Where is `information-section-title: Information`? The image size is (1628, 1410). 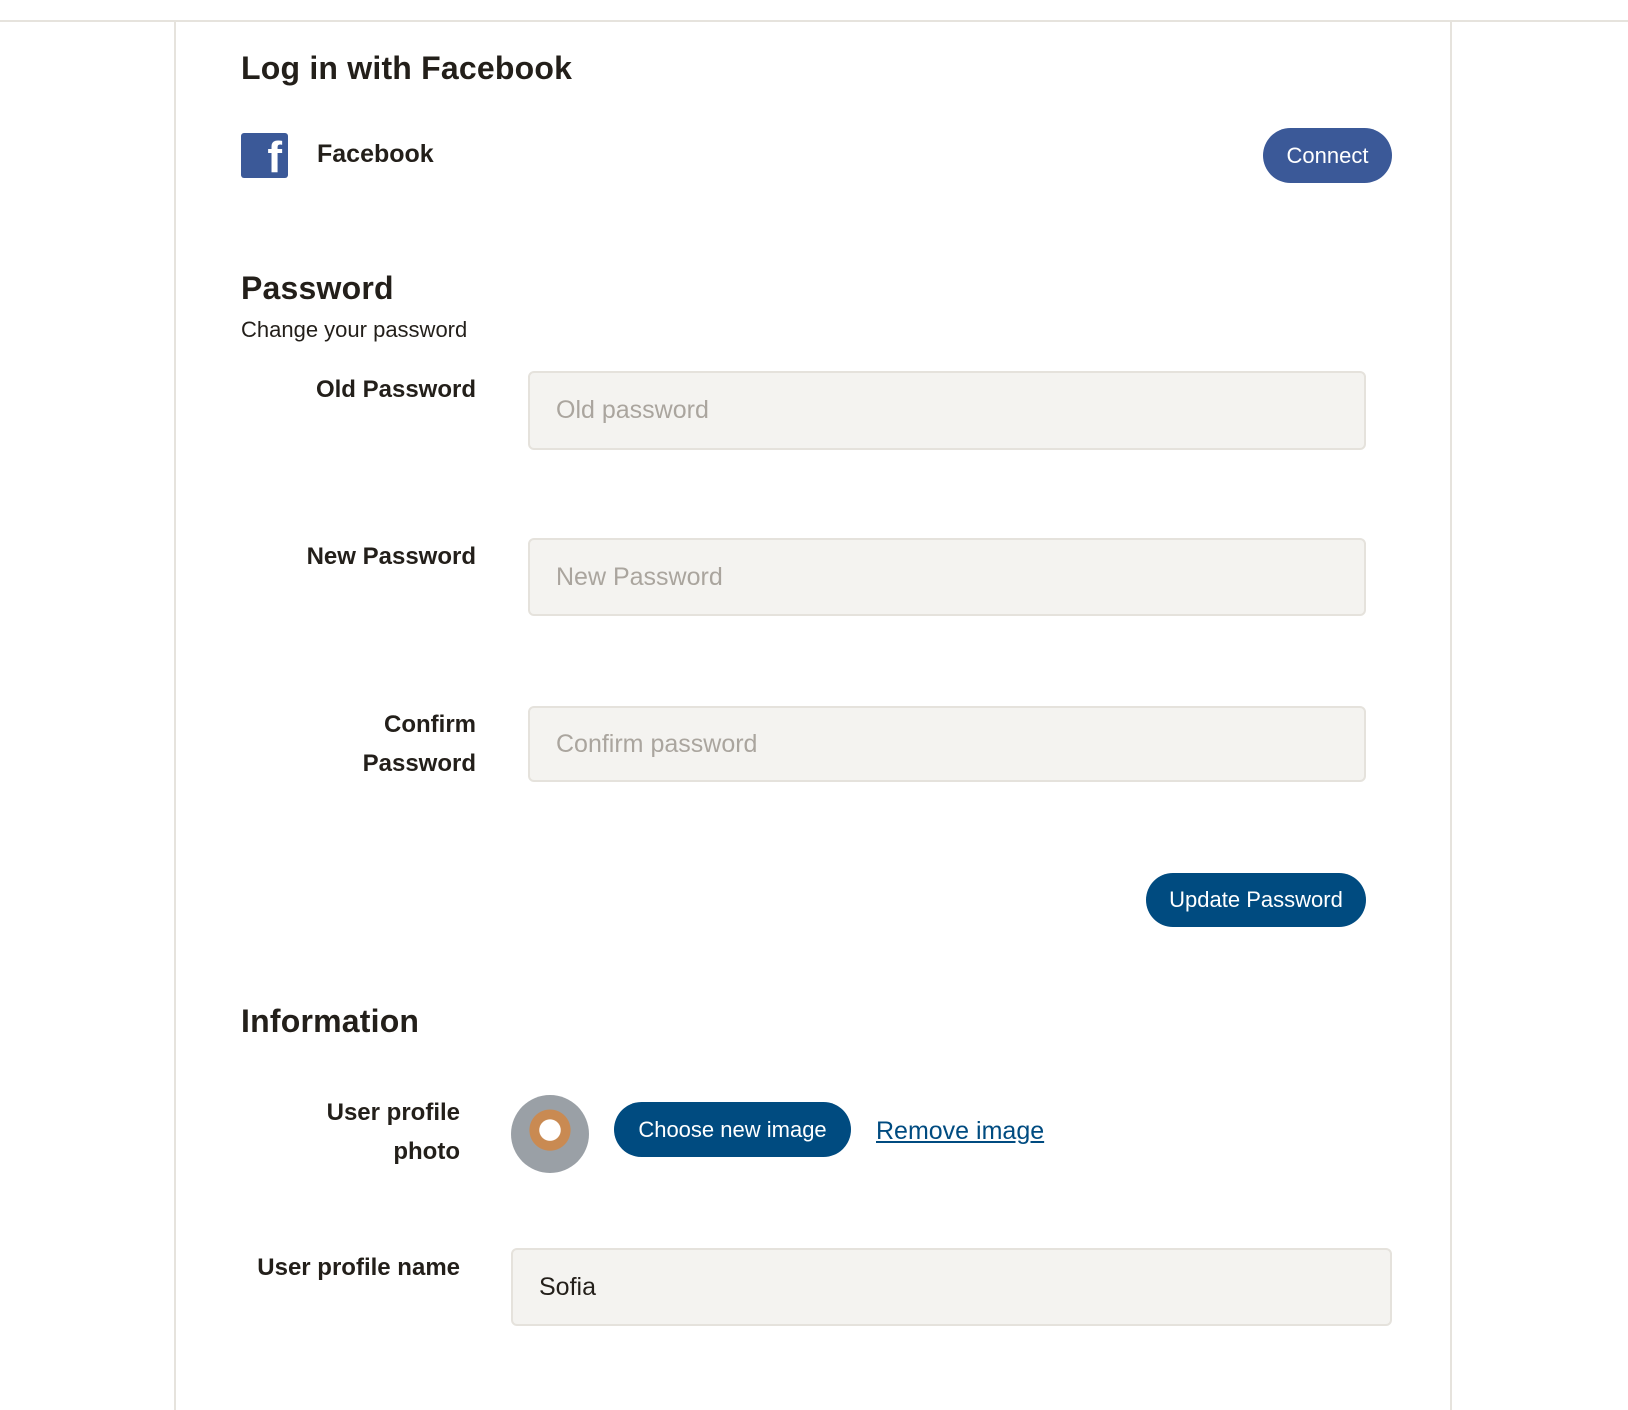
information-section-title: Information is located at coordinates (330, 1021).